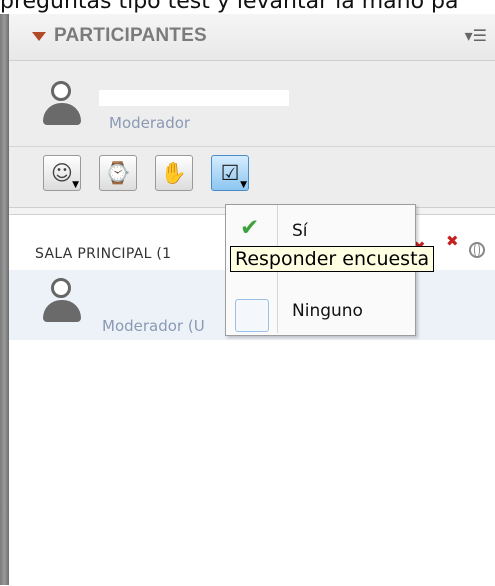 The width and height of the screenshot is (495, 586). What do you see at coordinates (39, 36) in the screenshot?
I see `collapse-triangle-icon` at bounding box center [39, 36].